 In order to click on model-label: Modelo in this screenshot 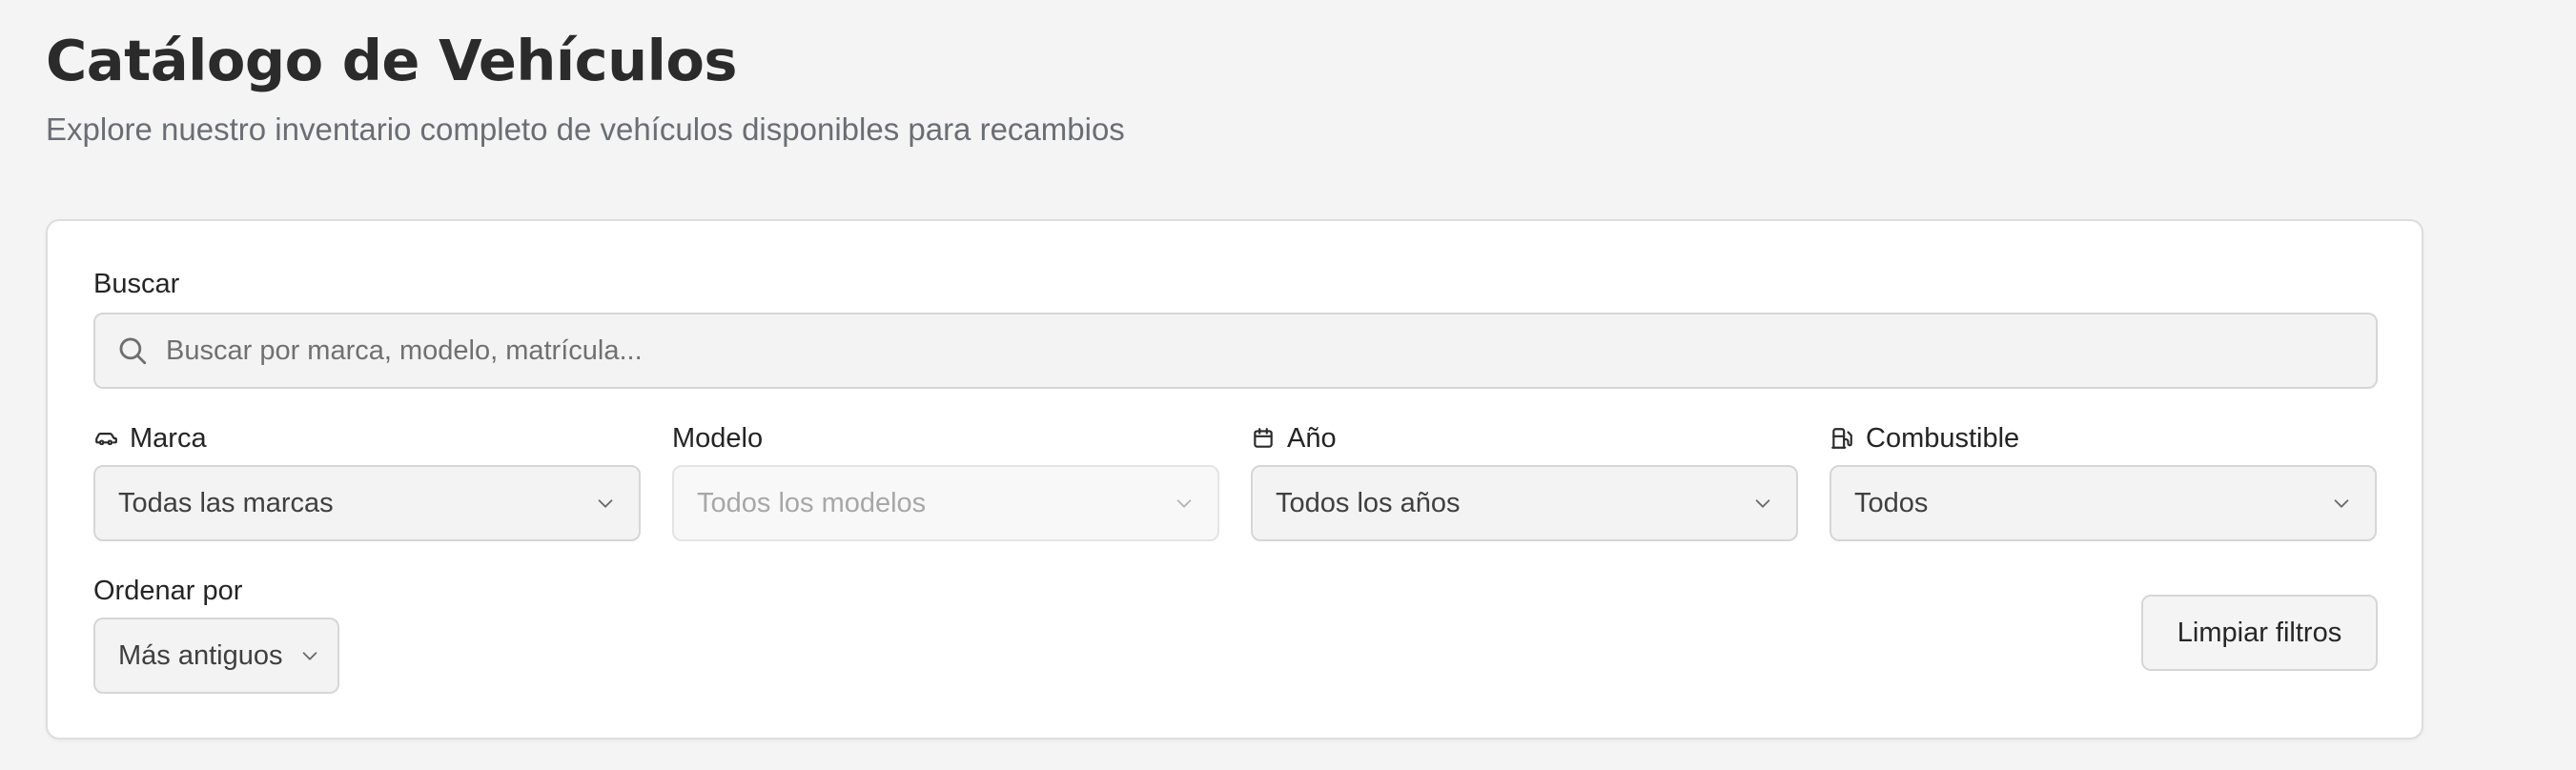, I will do `click(717, 438)`.